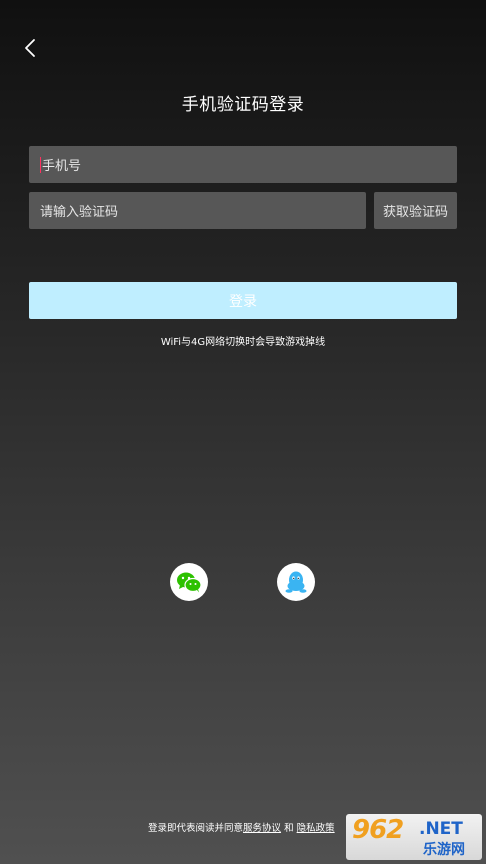 This screenshot has height=864, width=486. Describe the element at coordinates (79, 212) in the screenshot. I see `code-placeholder: 请输入验证码` at that location.